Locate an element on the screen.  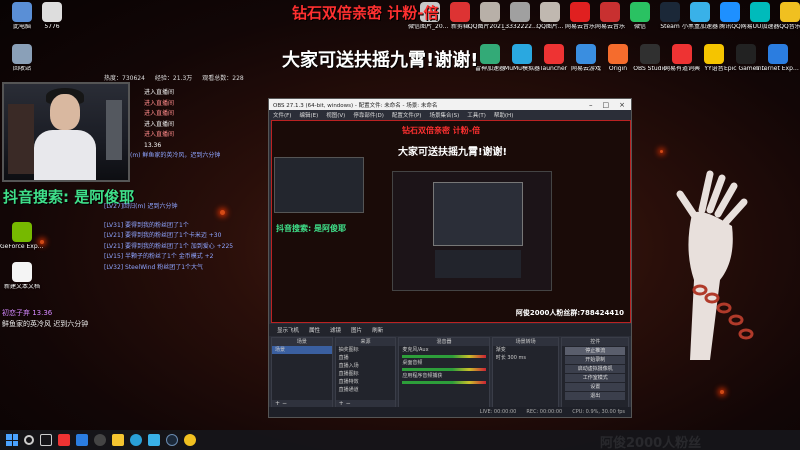
sources-dock-title: 来源 is located at coordinates (365, 342).